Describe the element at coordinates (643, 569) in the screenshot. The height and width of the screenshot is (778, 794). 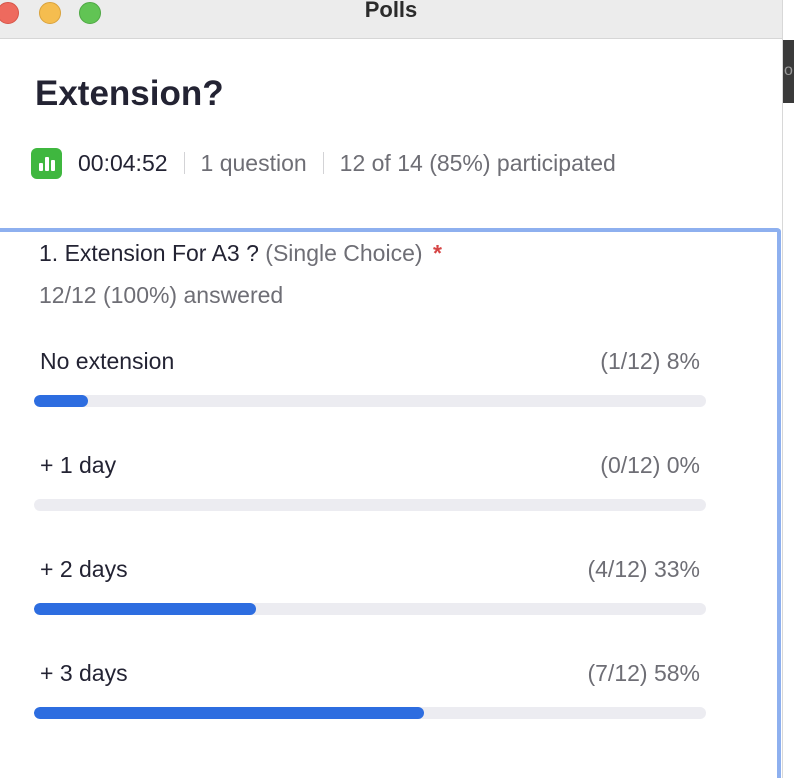
I see `option-result: (4/12) 33%` at that location.